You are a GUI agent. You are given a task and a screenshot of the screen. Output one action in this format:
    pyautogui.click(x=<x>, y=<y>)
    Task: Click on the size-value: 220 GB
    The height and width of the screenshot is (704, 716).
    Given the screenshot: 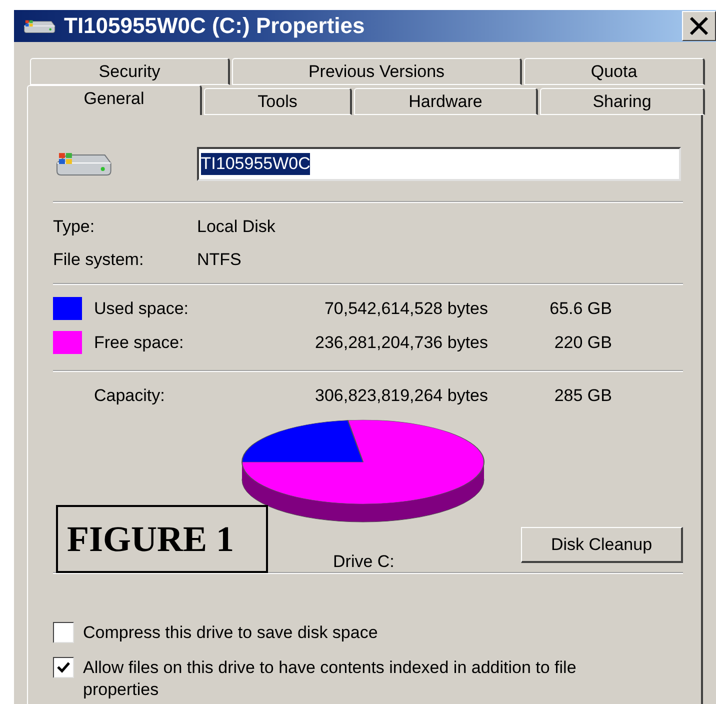 What is the action you would take?
    pyautogui.click(x=583, y=342)
    